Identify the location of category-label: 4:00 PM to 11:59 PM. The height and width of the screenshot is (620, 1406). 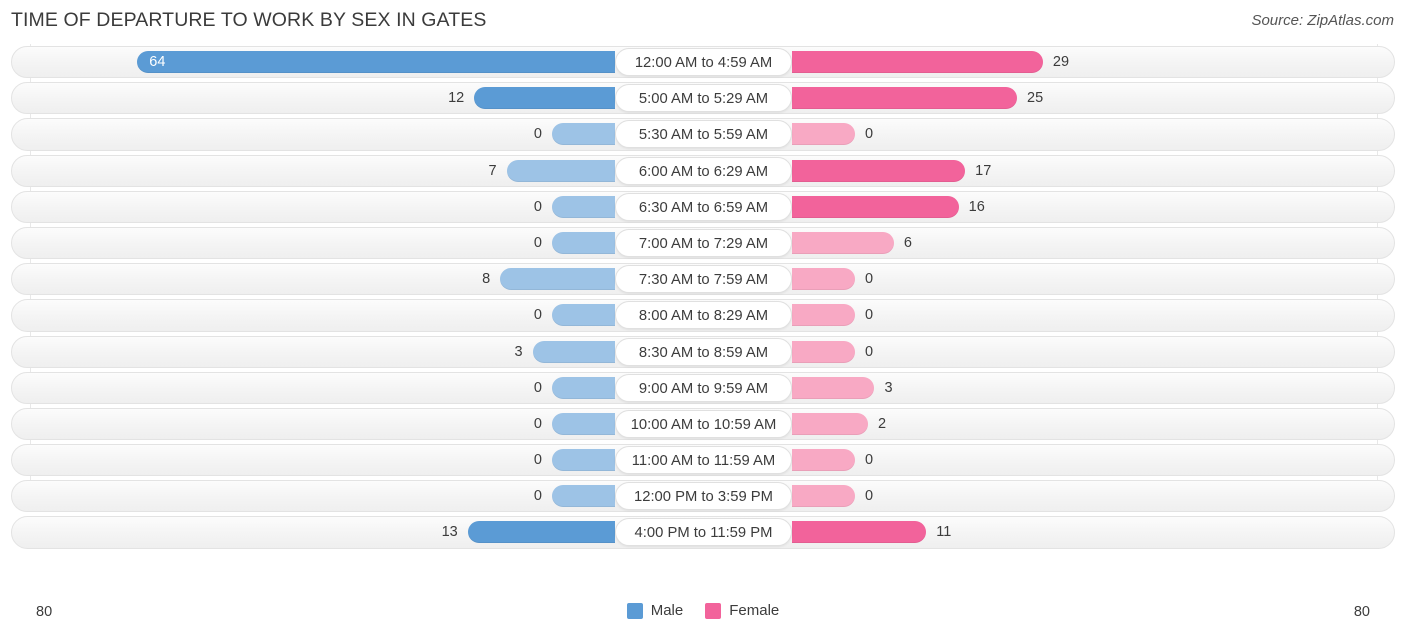
(703, 532).